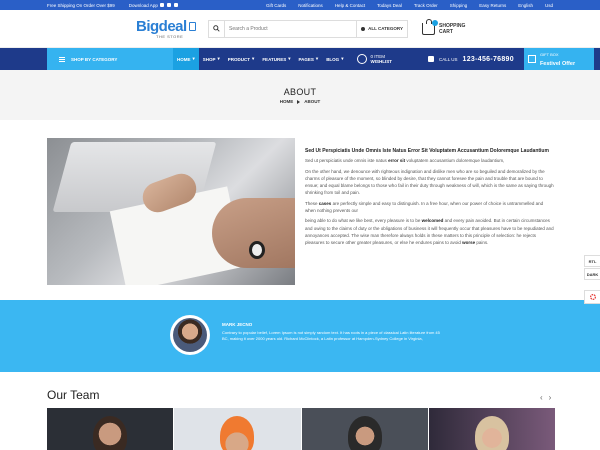 The width and height of the screenshot is (600, 450). What do you see at coordinates (531, 59) in the screenshot?
I see `gift-icon` at bounding box center [531, 59].